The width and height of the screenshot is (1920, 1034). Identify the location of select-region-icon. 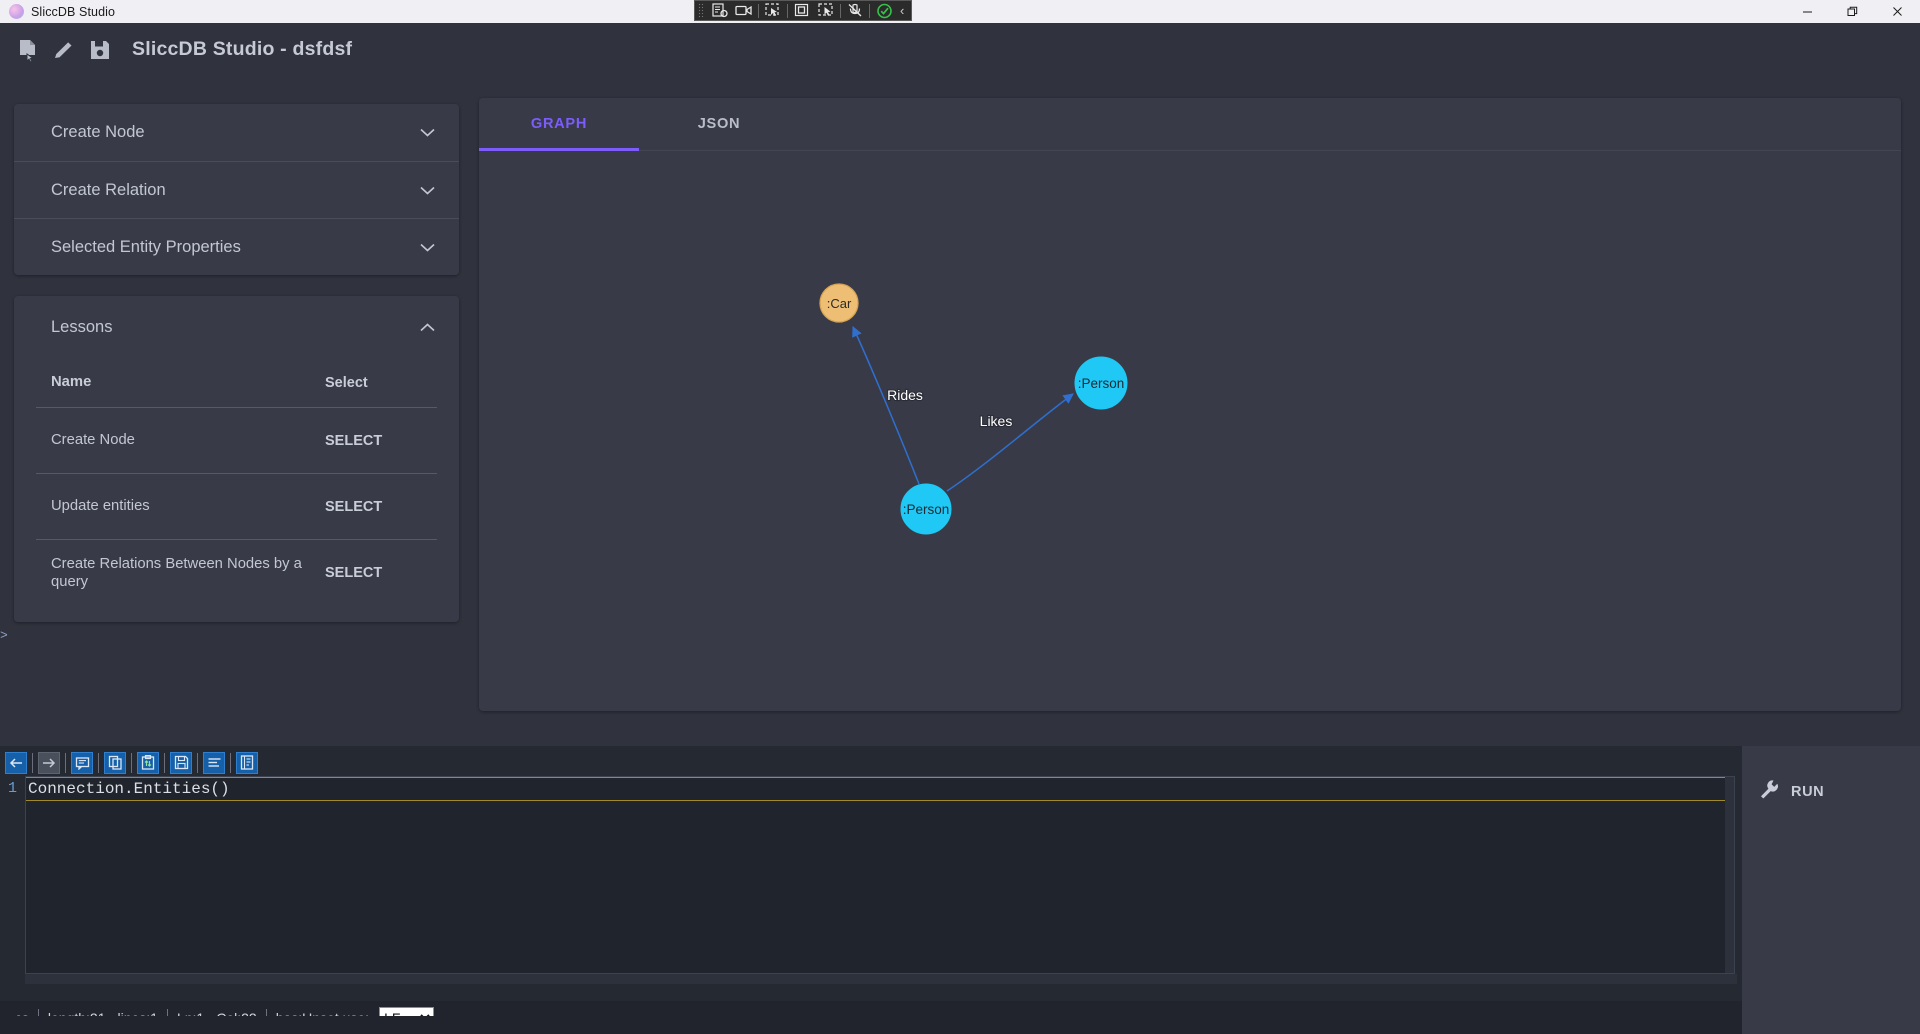
(826, 10).